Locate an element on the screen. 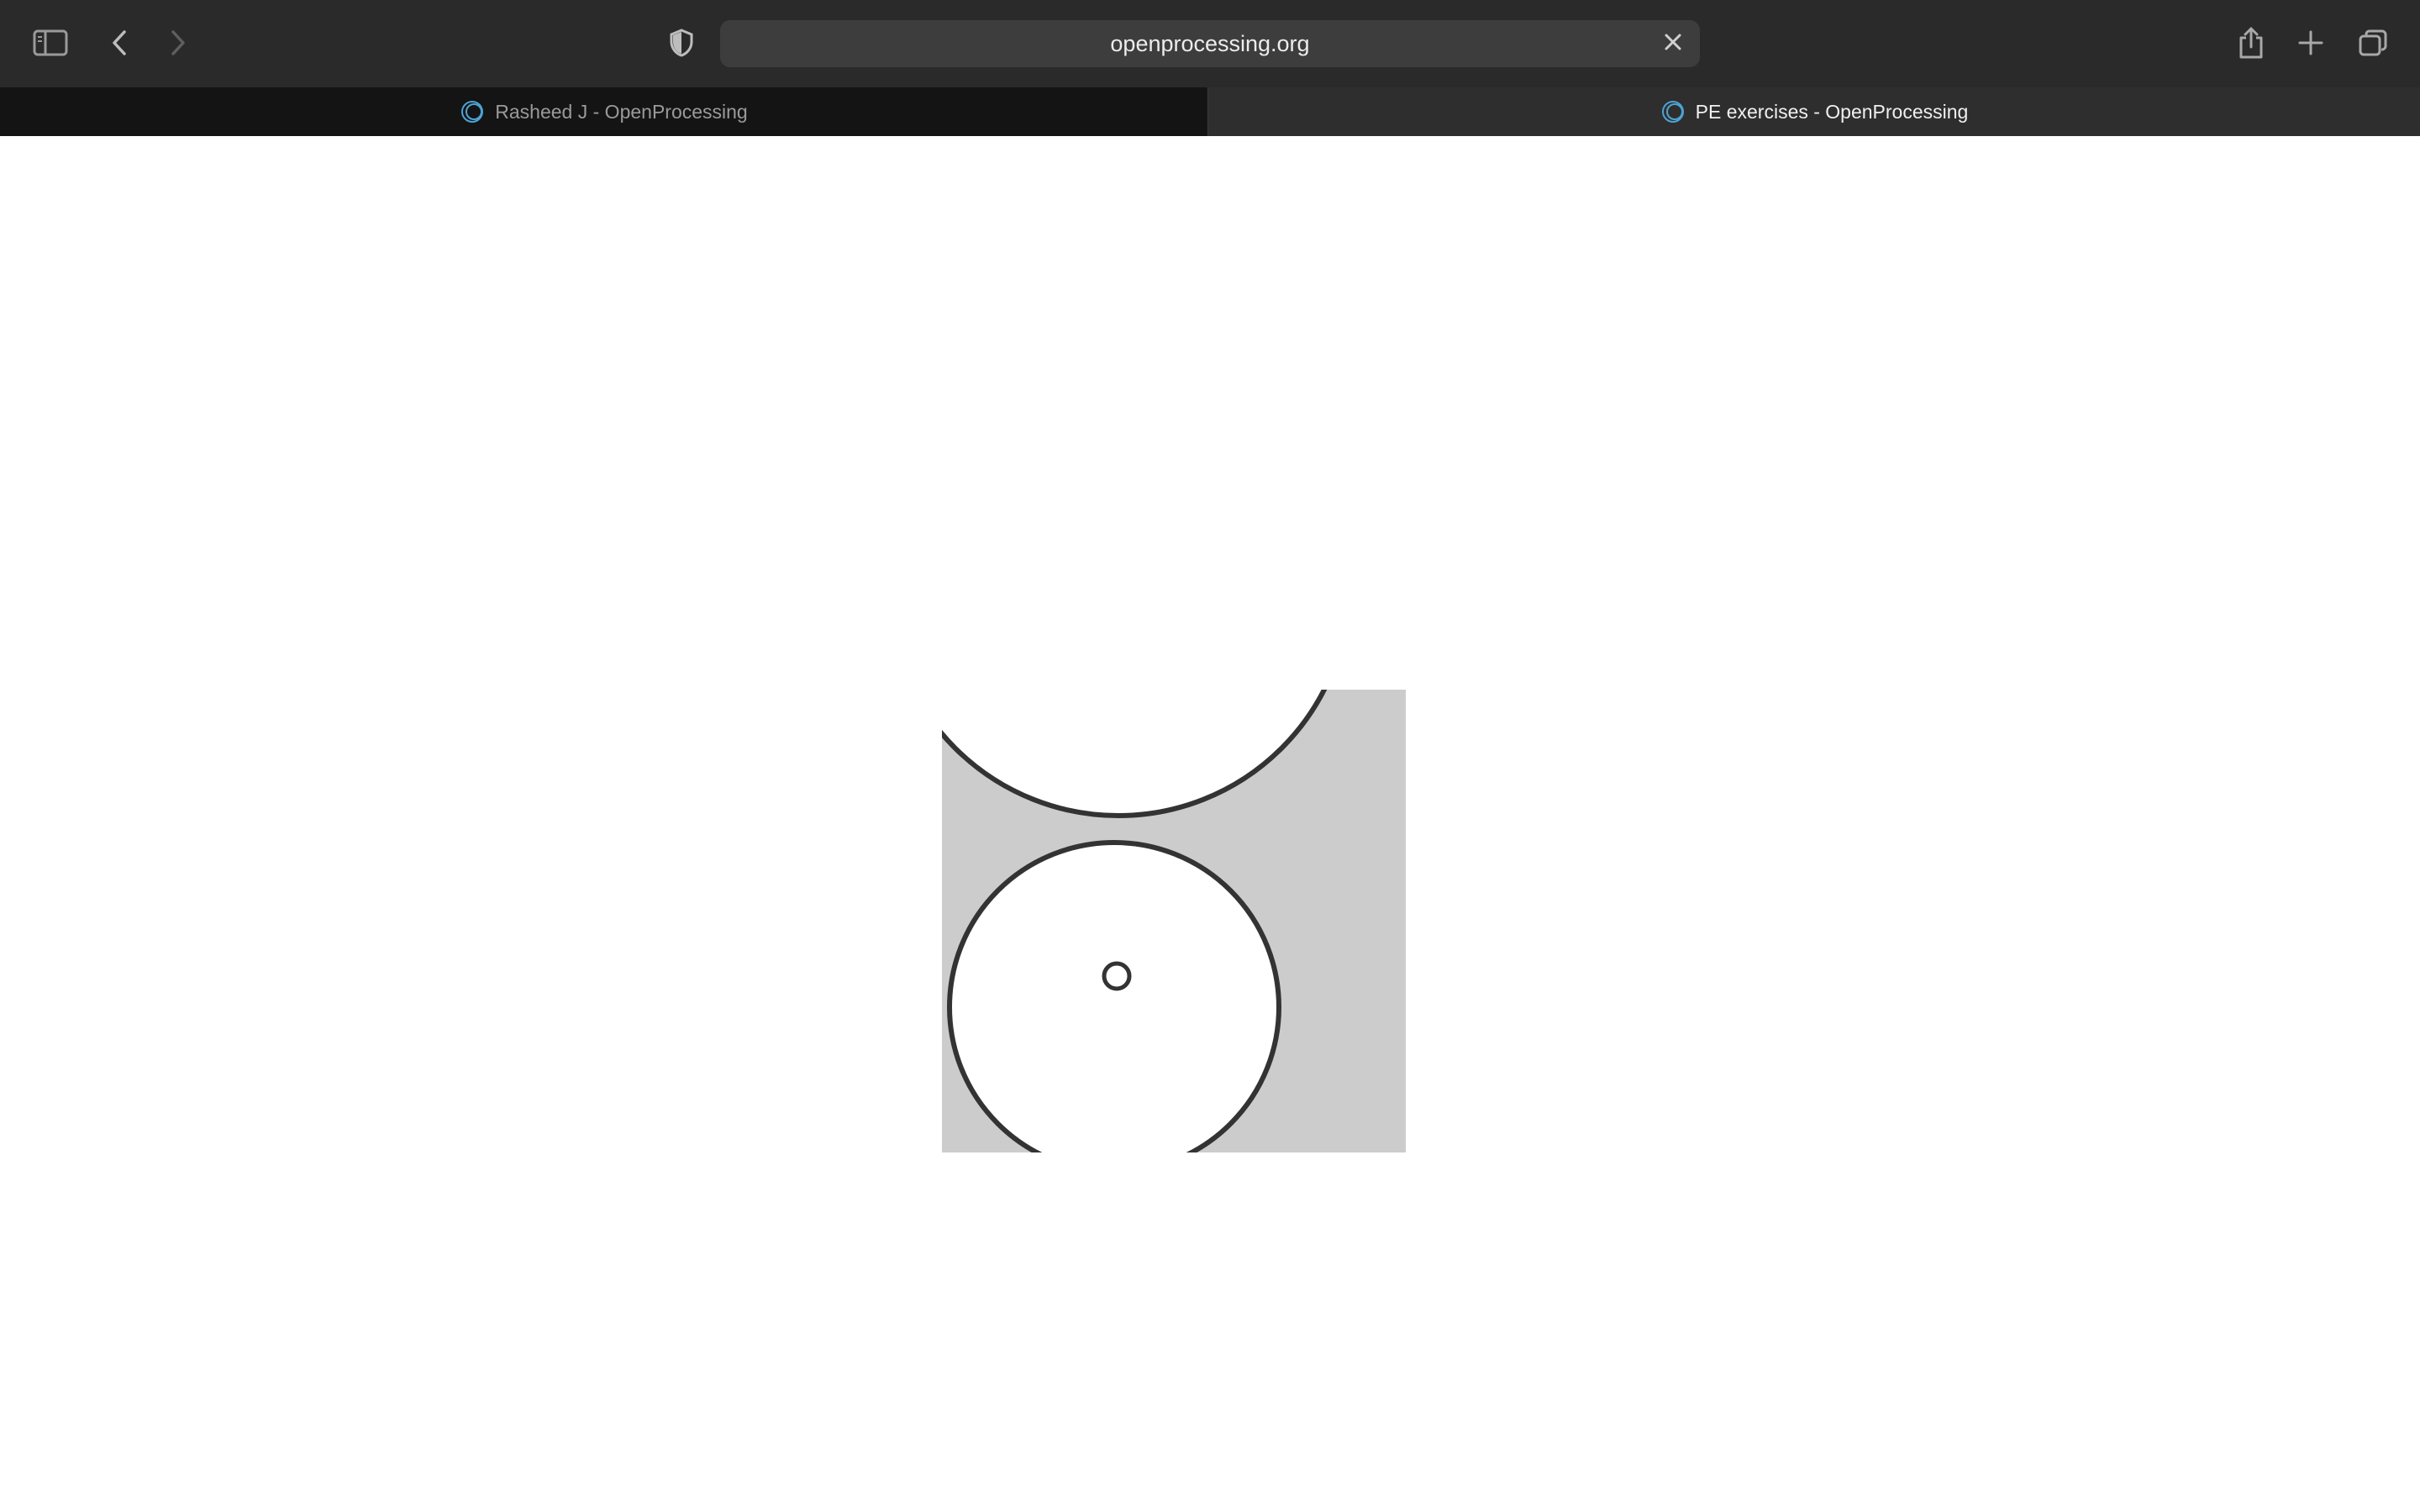 The width and height of the screenshot is (2420, 1512). tab-rasheed-j: Rasheed J - OpenProcessing is located at coordinates (603, 111).